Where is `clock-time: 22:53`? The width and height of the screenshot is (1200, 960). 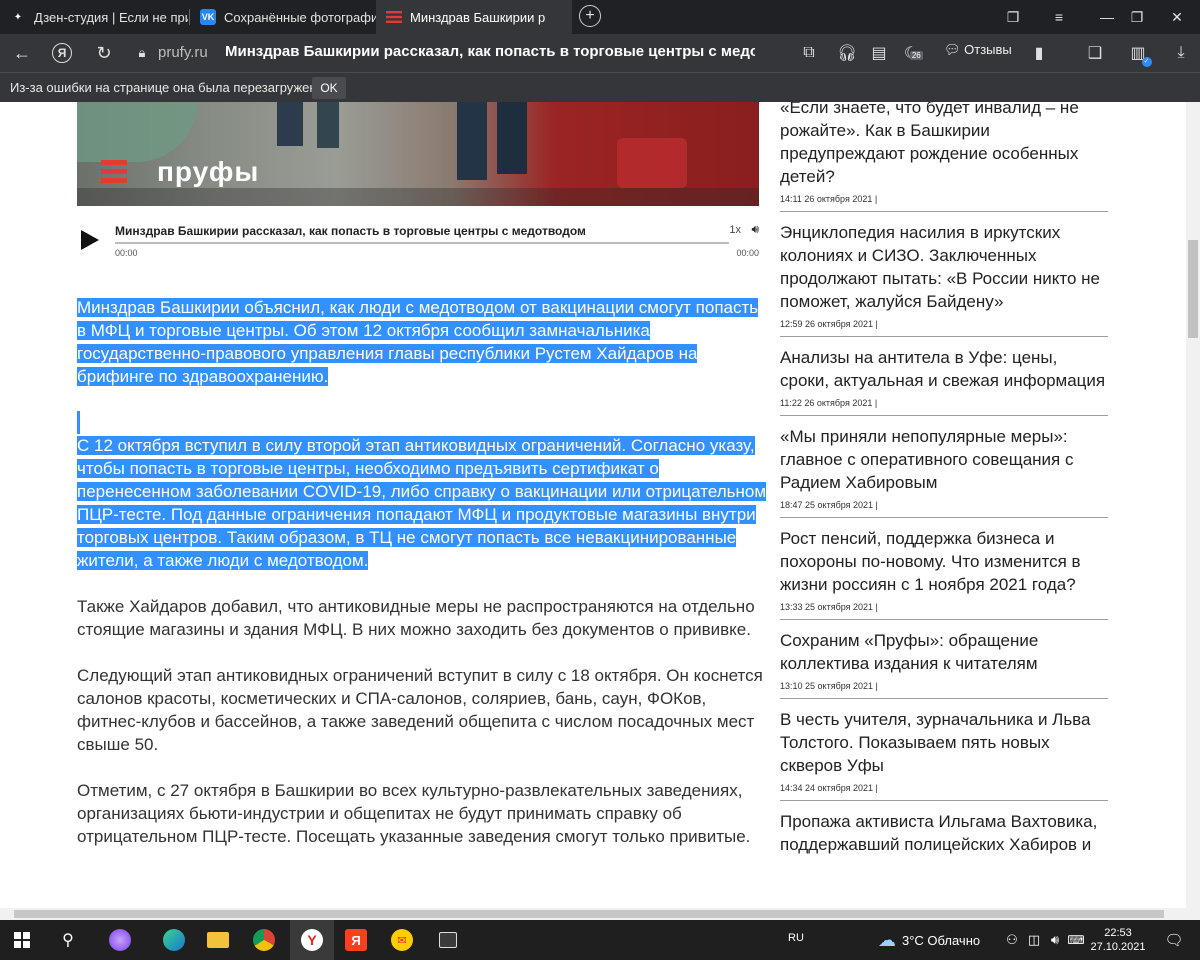
clock-time: 22:53 is located at coordinates (1118, 933).